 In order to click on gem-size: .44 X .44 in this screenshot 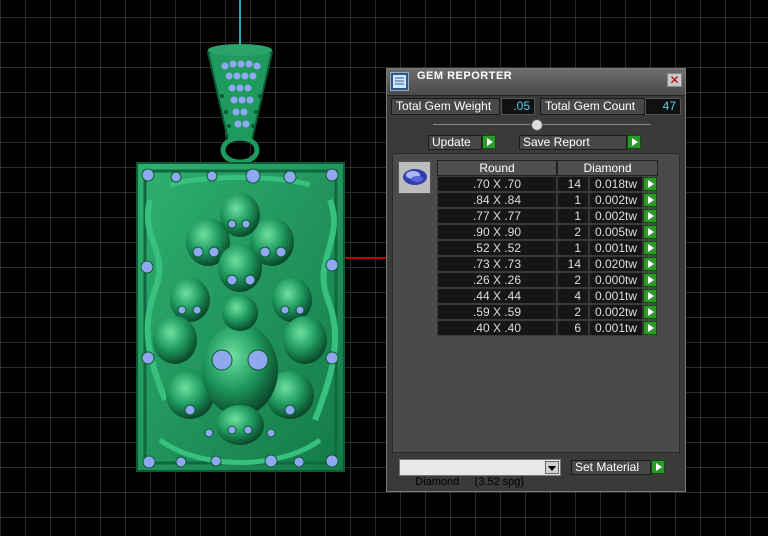, I will do `click(497, 296)`.